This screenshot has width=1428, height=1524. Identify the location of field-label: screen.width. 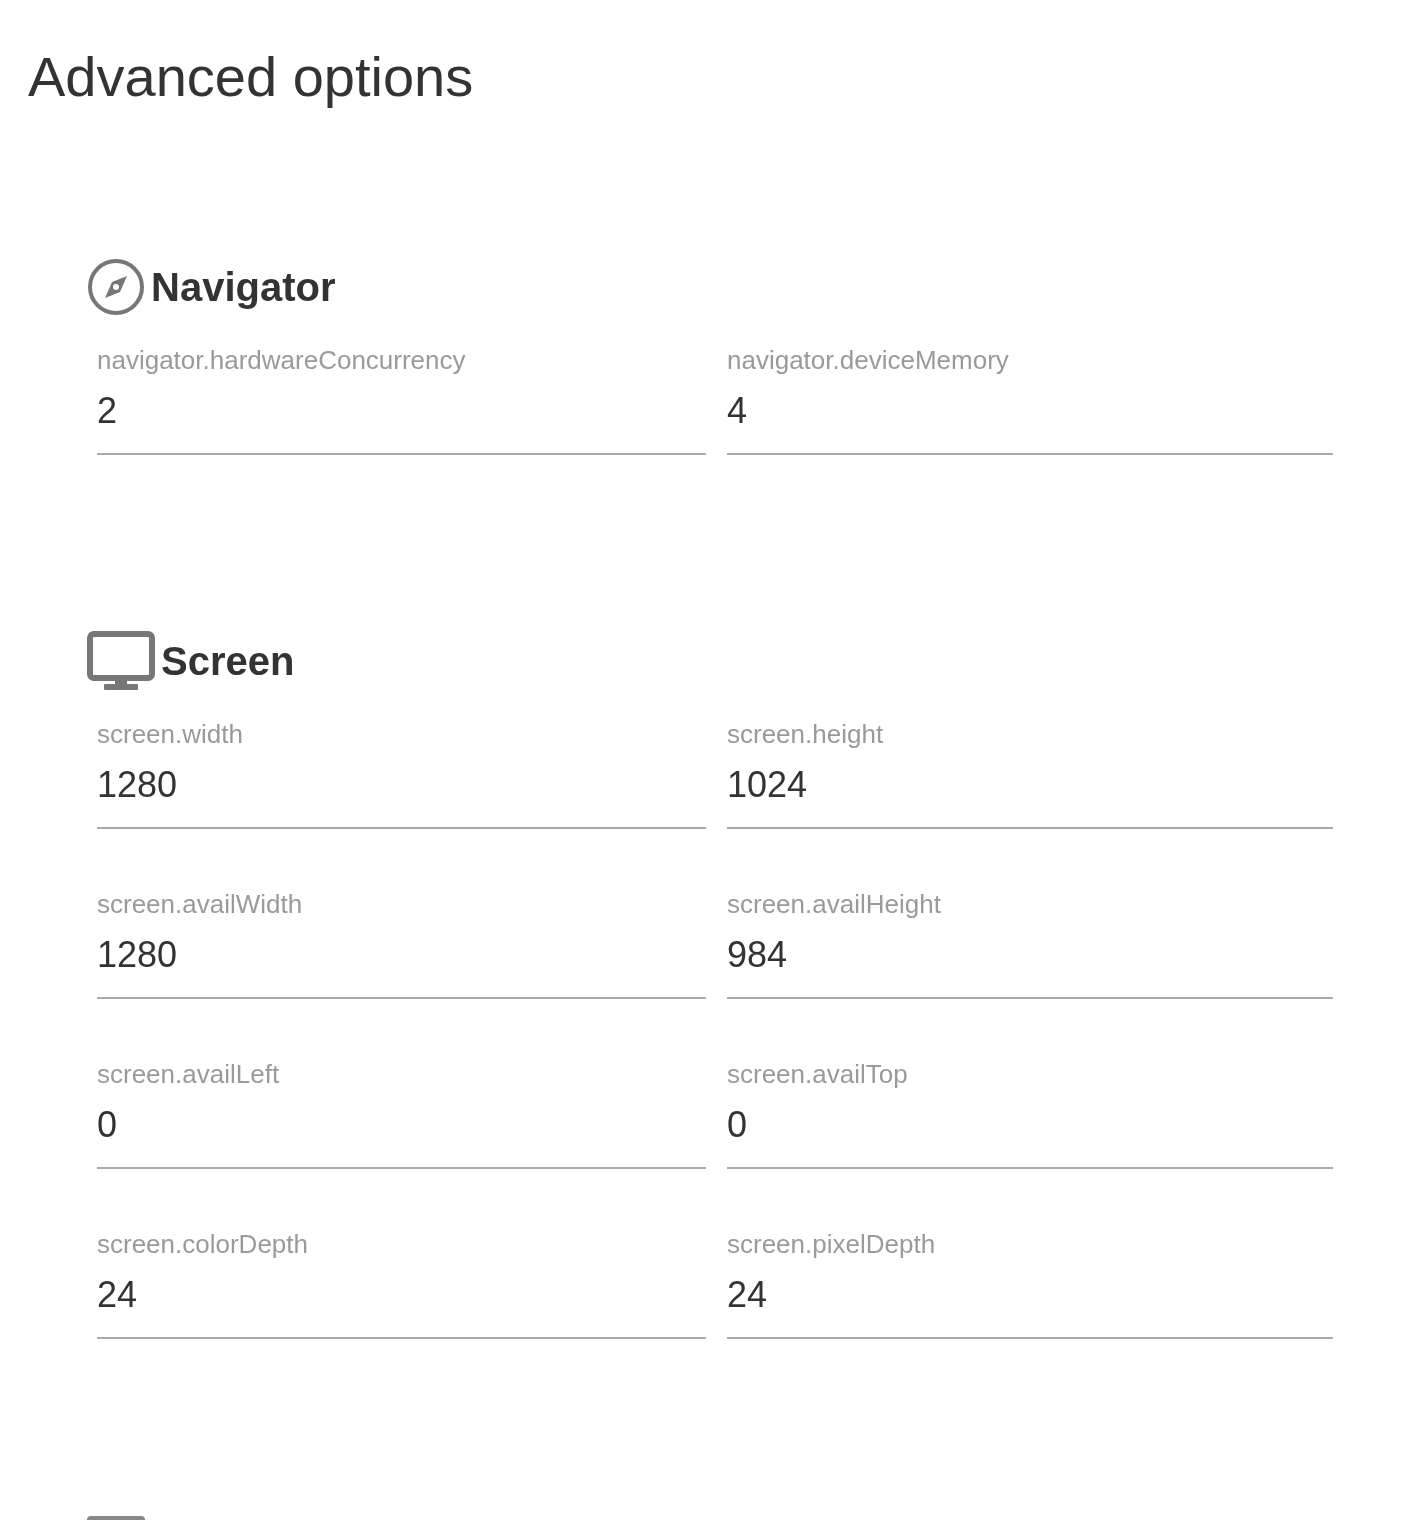
(170, 734).